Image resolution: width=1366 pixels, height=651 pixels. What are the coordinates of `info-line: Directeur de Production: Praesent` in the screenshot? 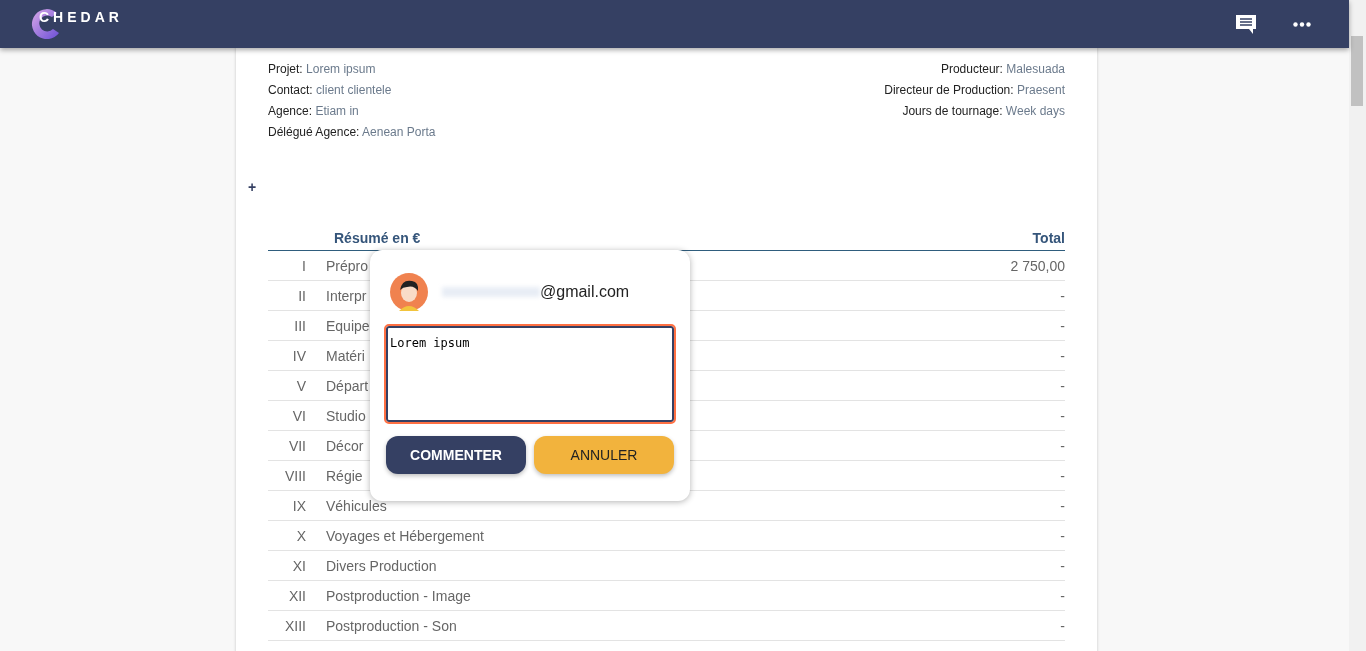 It's located at (974, 90).